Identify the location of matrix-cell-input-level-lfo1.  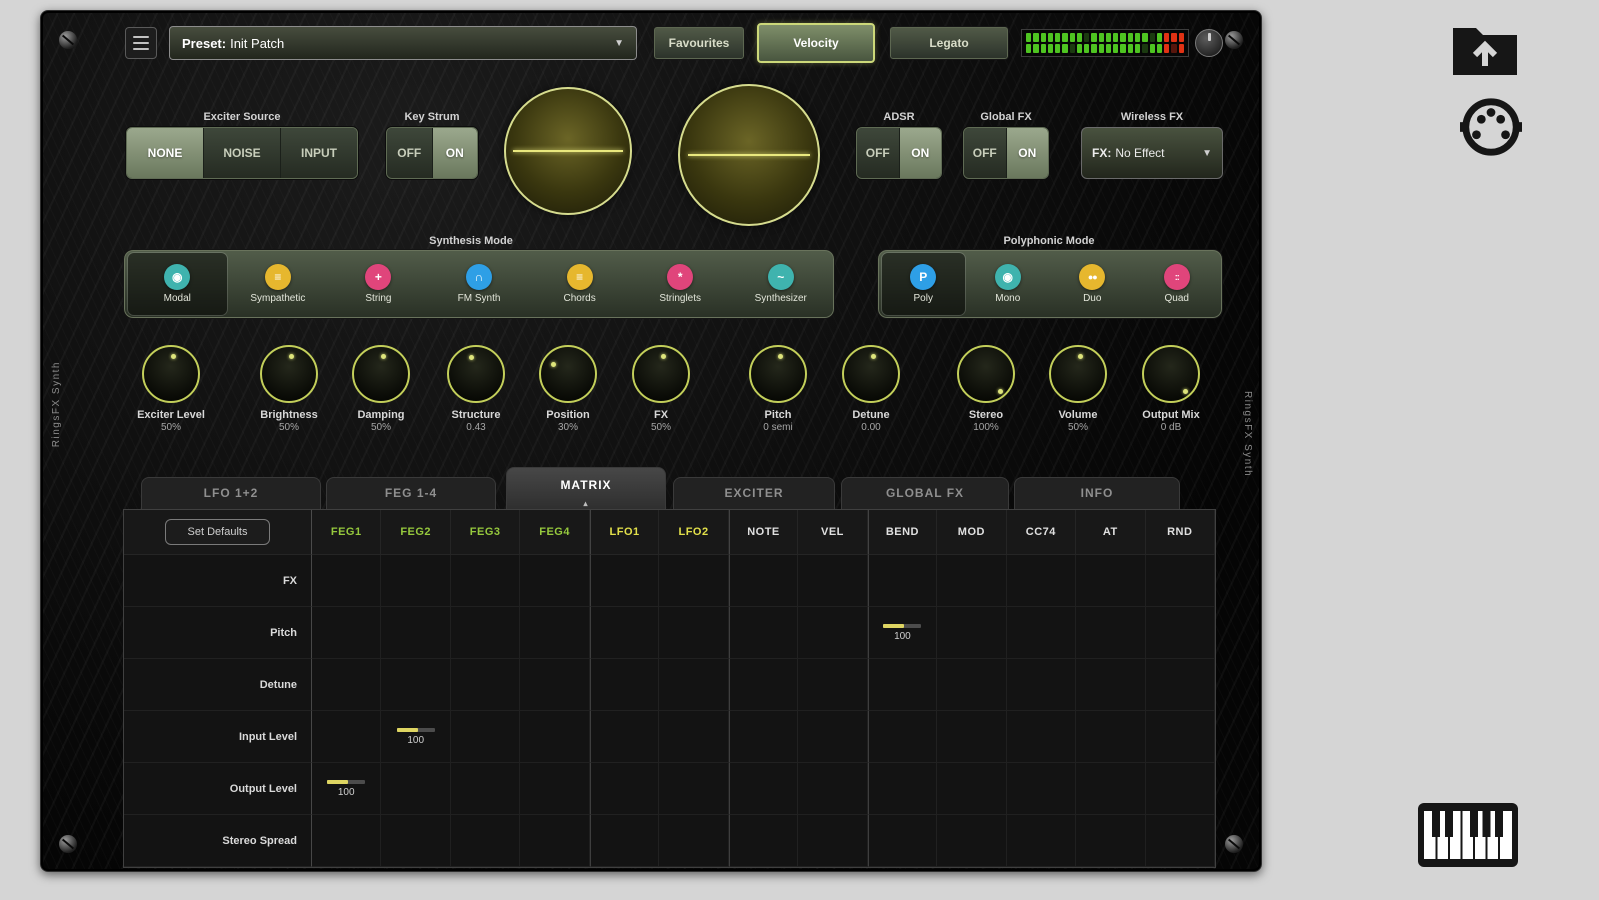
(624, 737).